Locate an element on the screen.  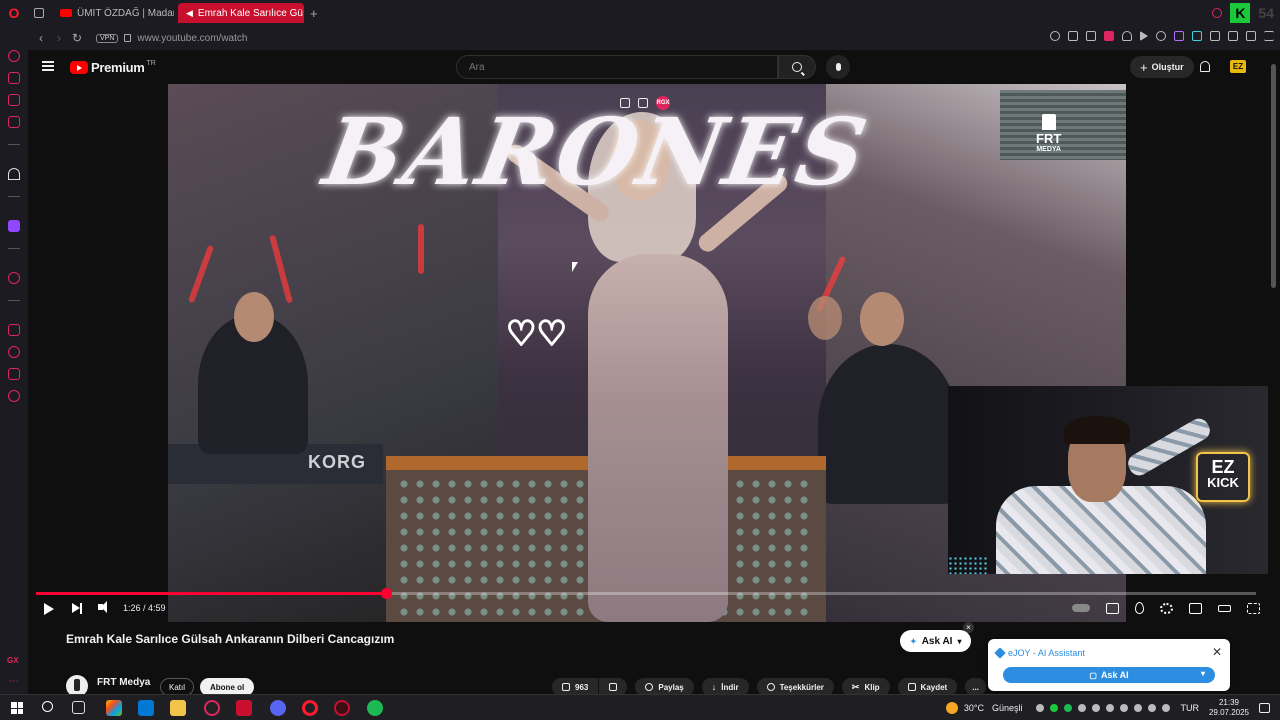
file-explorer-icon is located at coordinates (178, 708).